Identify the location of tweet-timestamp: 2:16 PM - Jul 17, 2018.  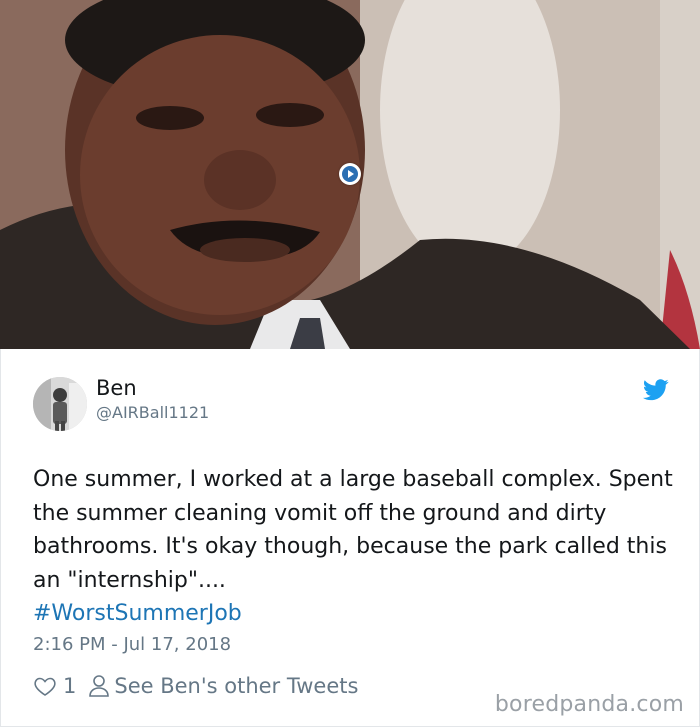
(132, 644).